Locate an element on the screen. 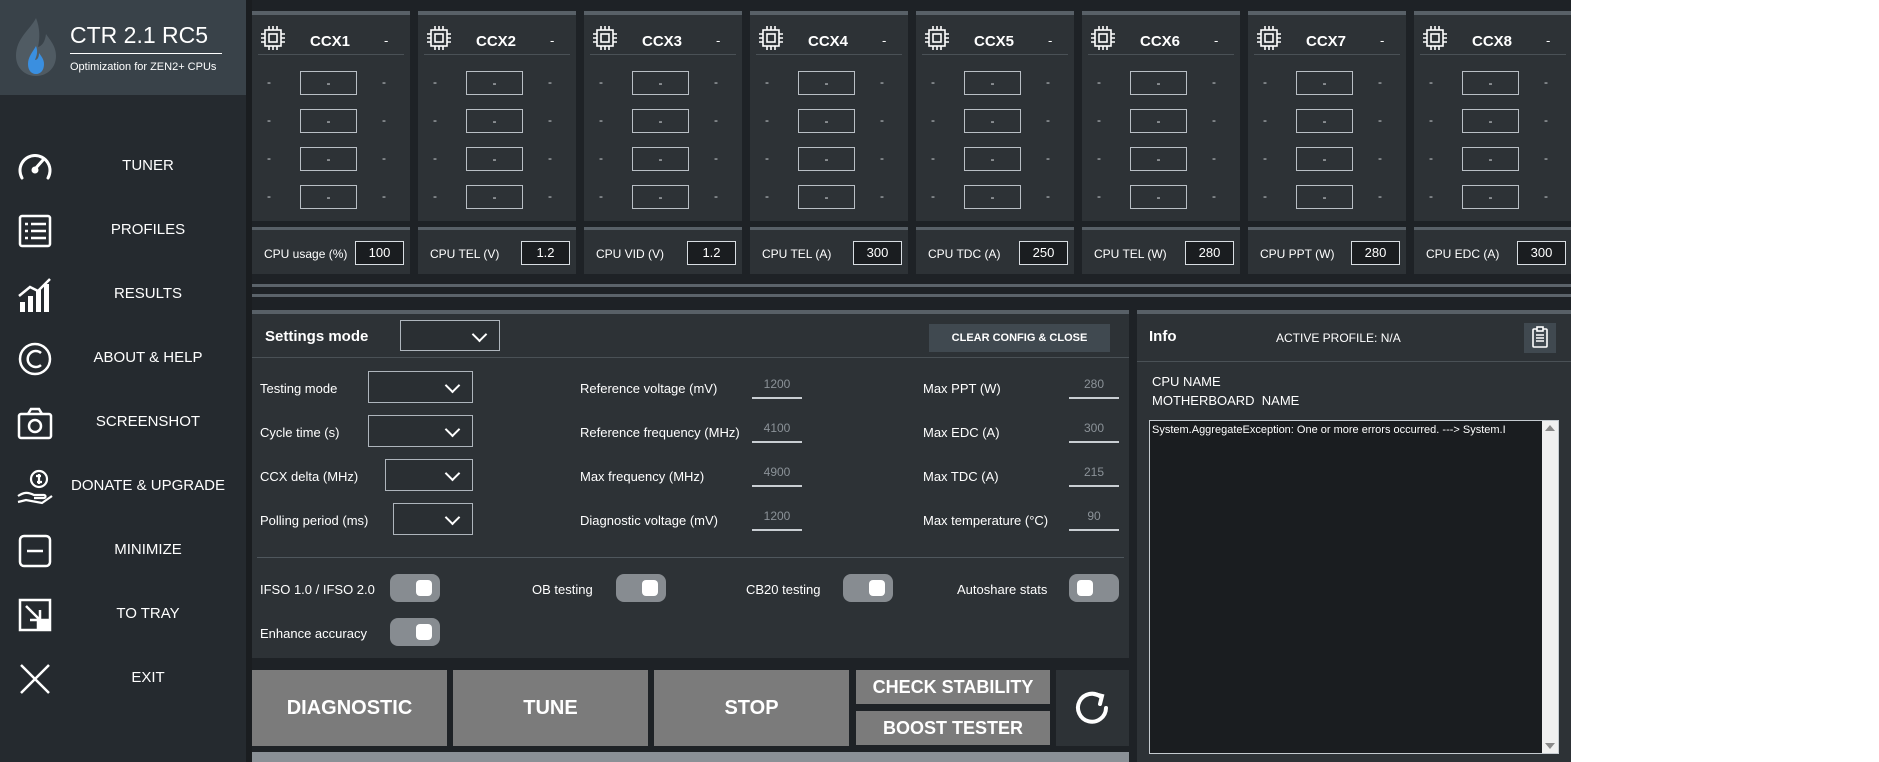 This screenshot has width=1879, height=762. refresh-button is located at coordinates (1092, 708).